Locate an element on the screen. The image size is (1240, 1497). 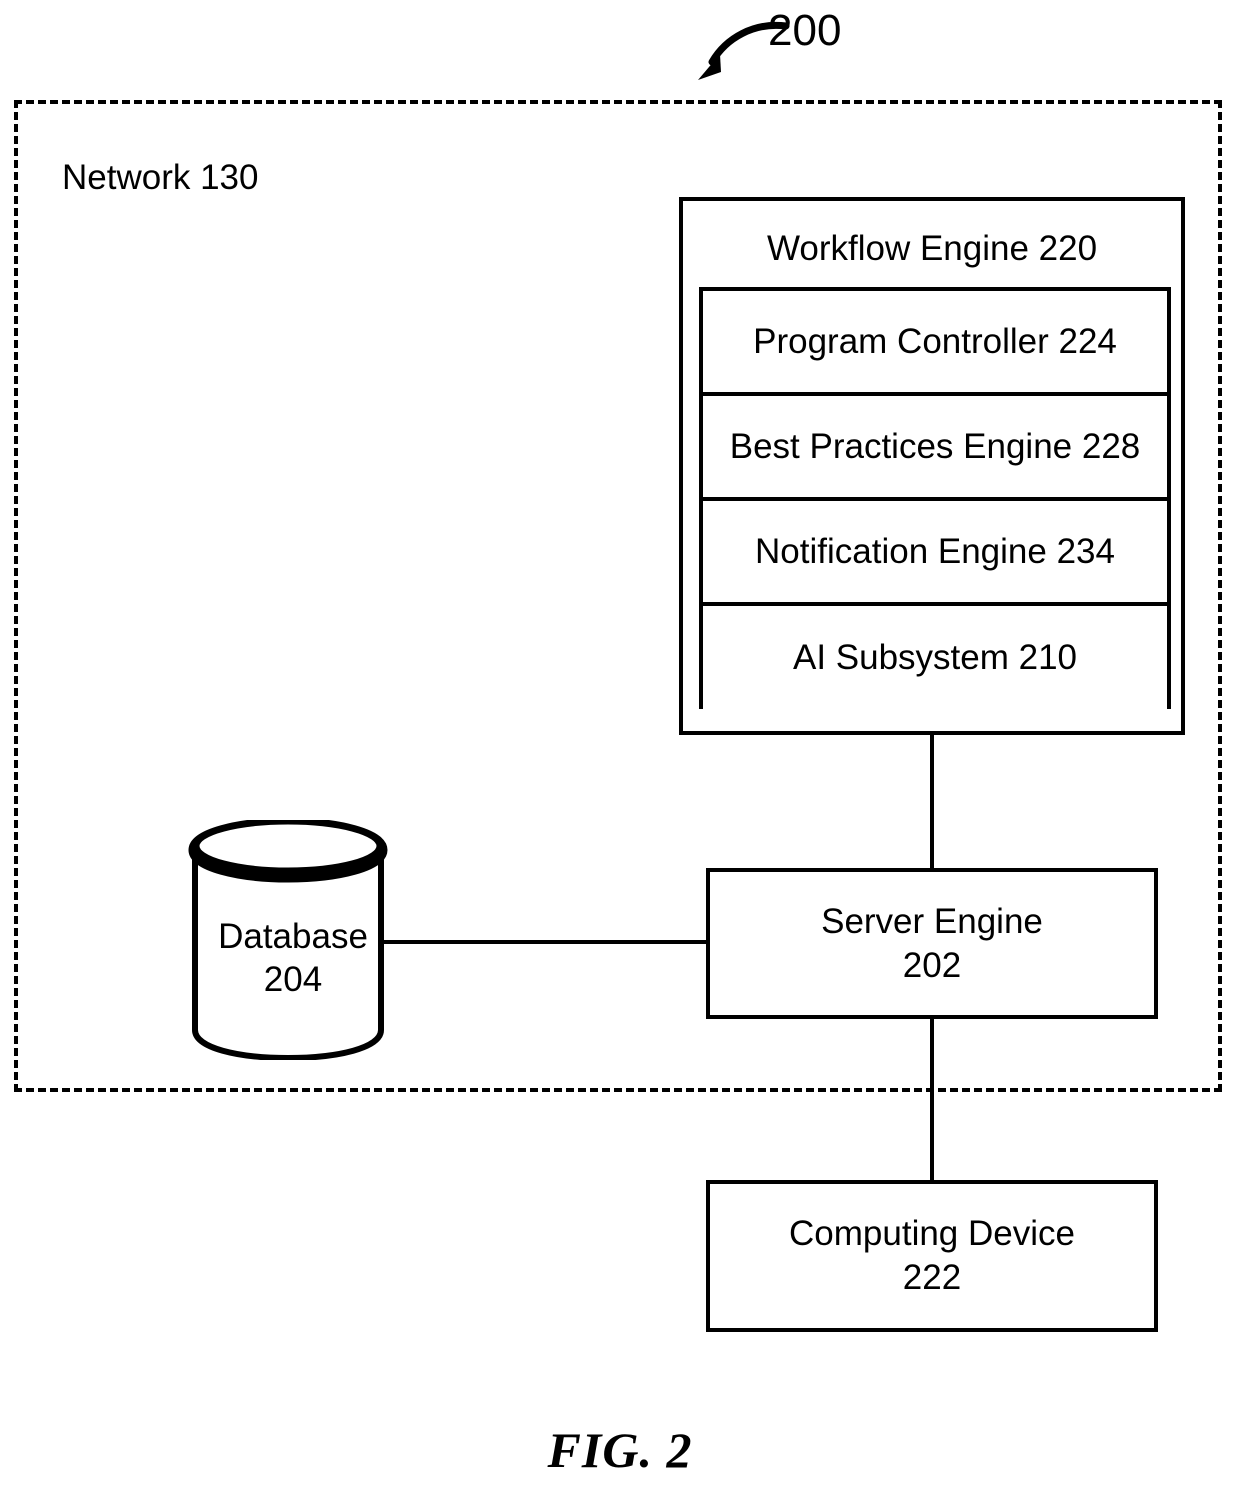
connector-database-to-server-engine is located at coordinates (543, 942).